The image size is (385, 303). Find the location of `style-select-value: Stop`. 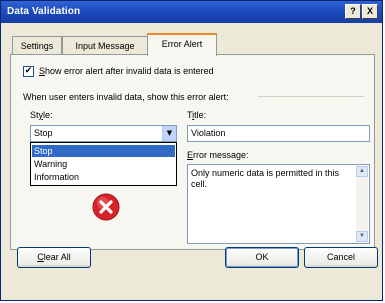

style-select-value: Stop is located at coordinates (43, 133).